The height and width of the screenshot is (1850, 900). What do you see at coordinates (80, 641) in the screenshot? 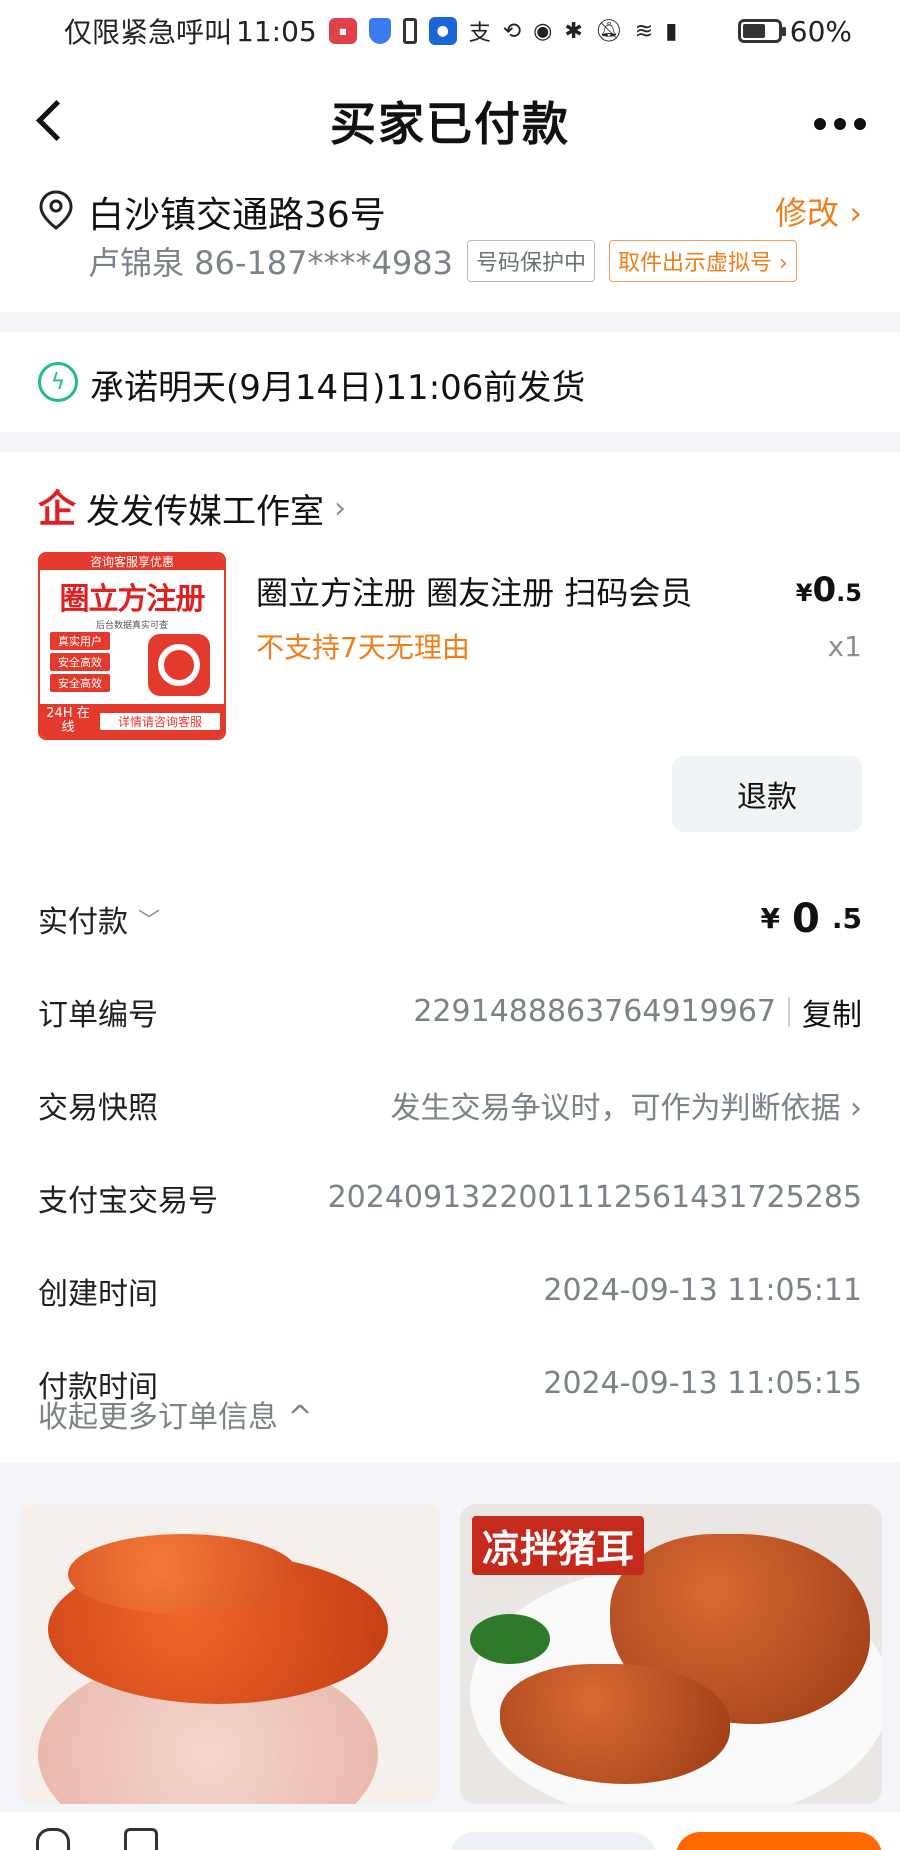
I see `thumb-pill: 真实用户` at bounding box center [80, 641].